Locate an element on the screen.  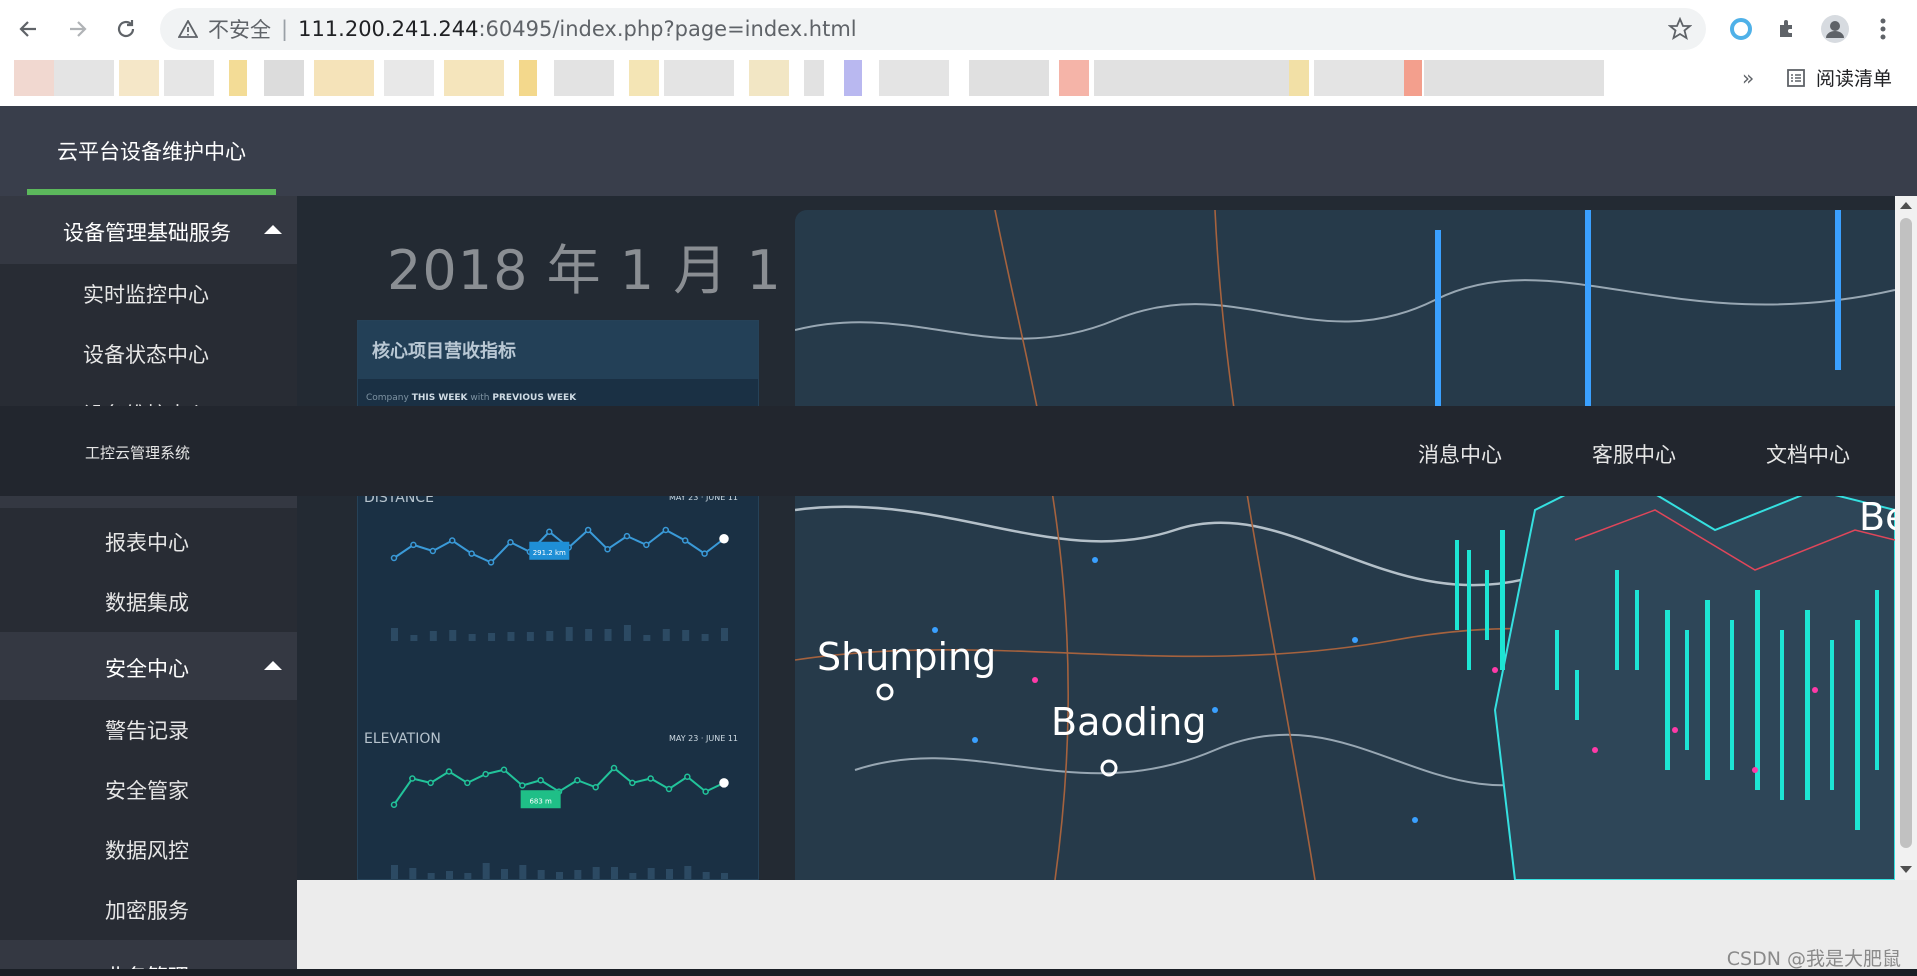
sidebar-group-security: 安全中心 is located at coordinates (148, 666).